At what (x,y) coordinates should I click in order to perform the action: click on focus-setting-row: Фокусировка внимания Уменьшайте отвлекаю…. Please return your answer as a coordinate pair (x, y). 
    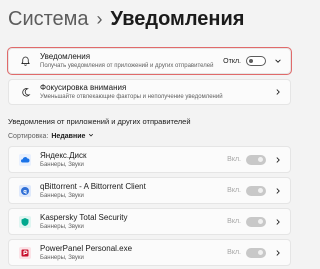
    Looking at the image, I should click on (149, 92).